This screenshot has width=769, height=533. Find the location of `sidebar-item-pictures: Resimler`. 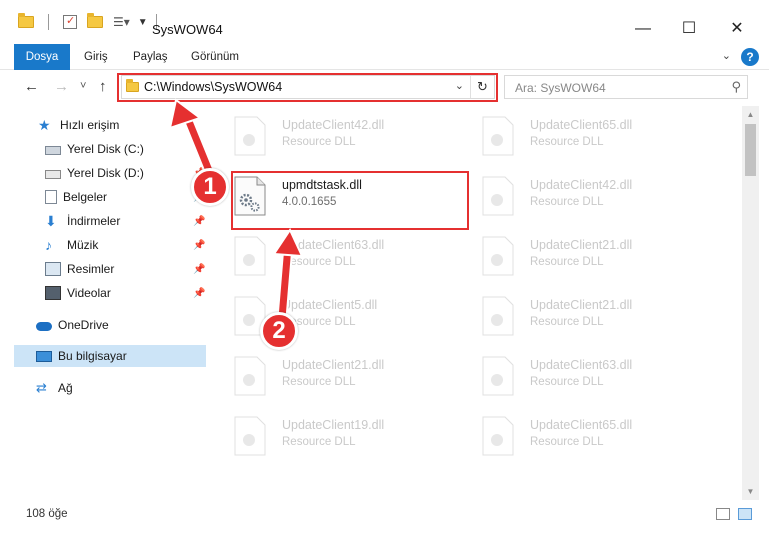

sidebar-item-pictures: Resimler is located at coordinates (79, 269).